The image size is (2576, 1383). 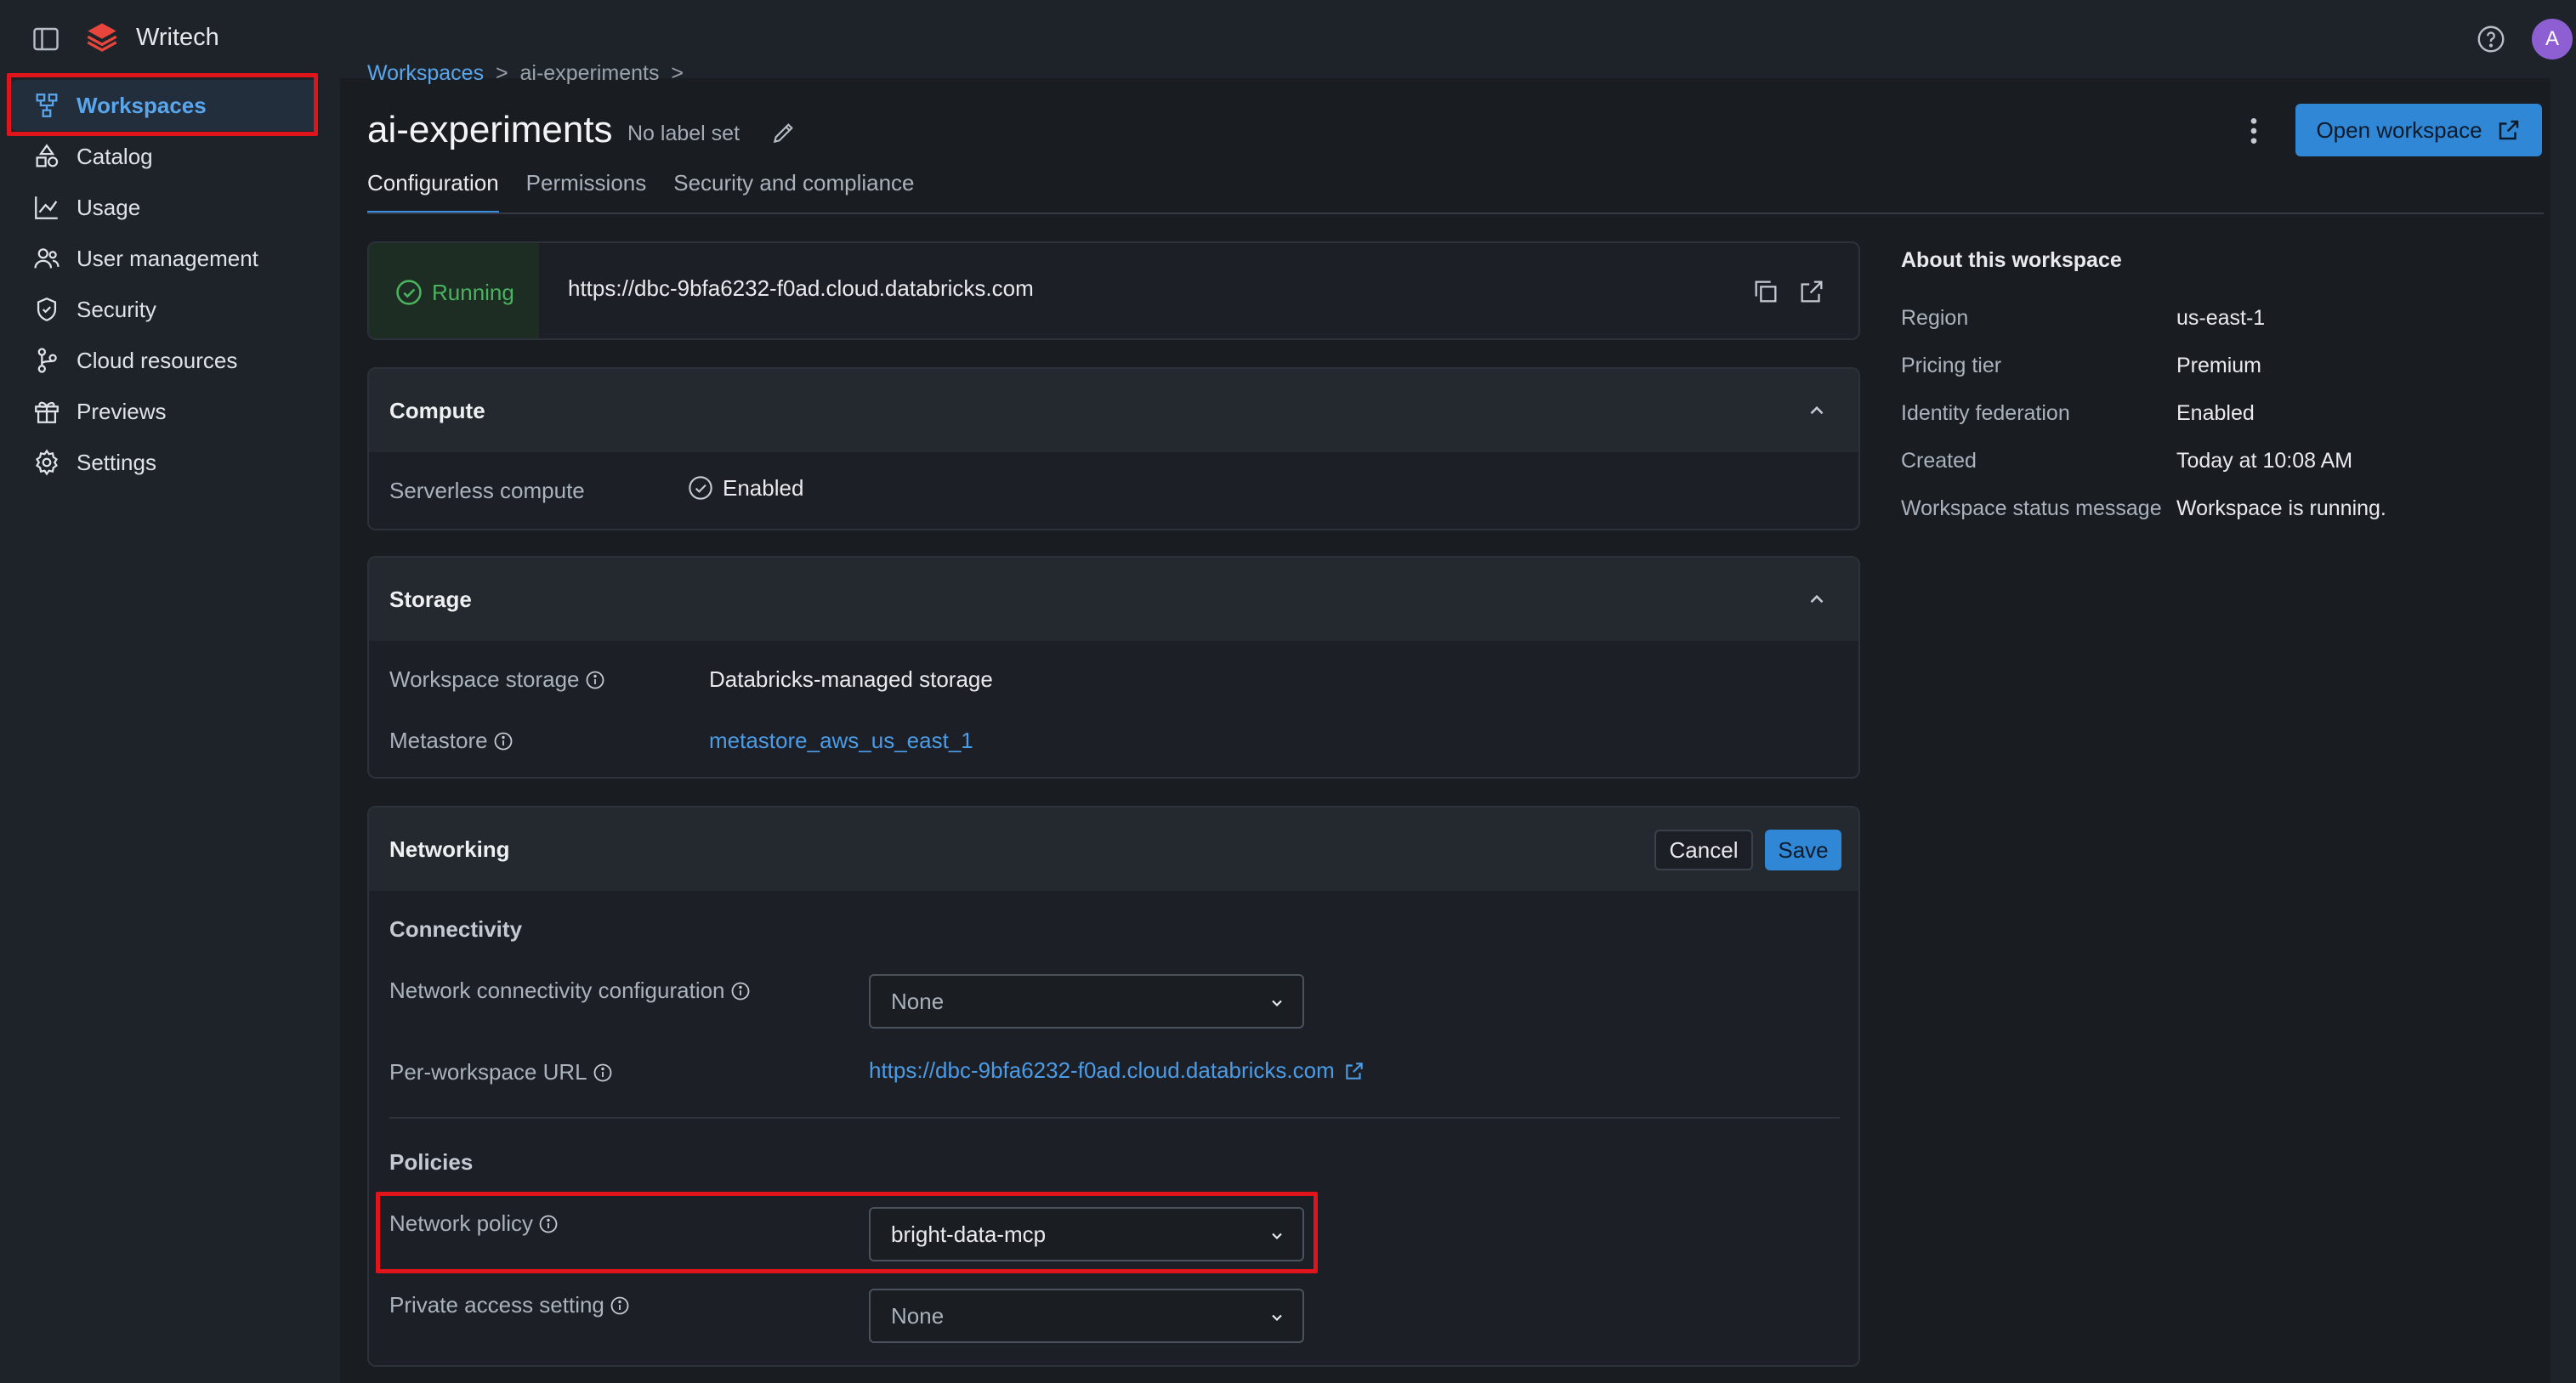 I want to click on per-workspace-url-label-text: Per-workspace URL, so click(x=488, y=1072).